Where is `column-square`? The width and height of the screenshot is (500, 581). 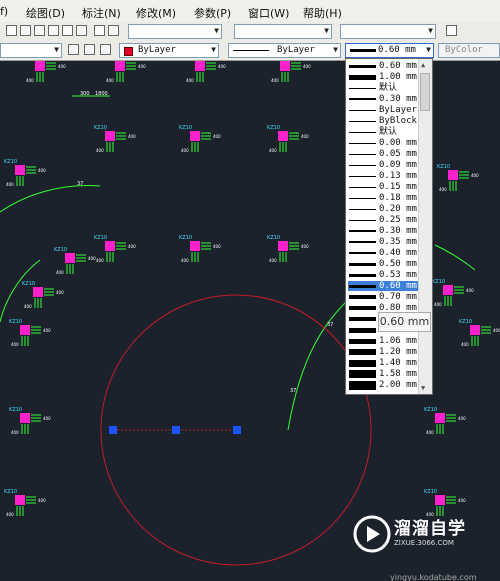
column-square is located at coordinates (283, 246).